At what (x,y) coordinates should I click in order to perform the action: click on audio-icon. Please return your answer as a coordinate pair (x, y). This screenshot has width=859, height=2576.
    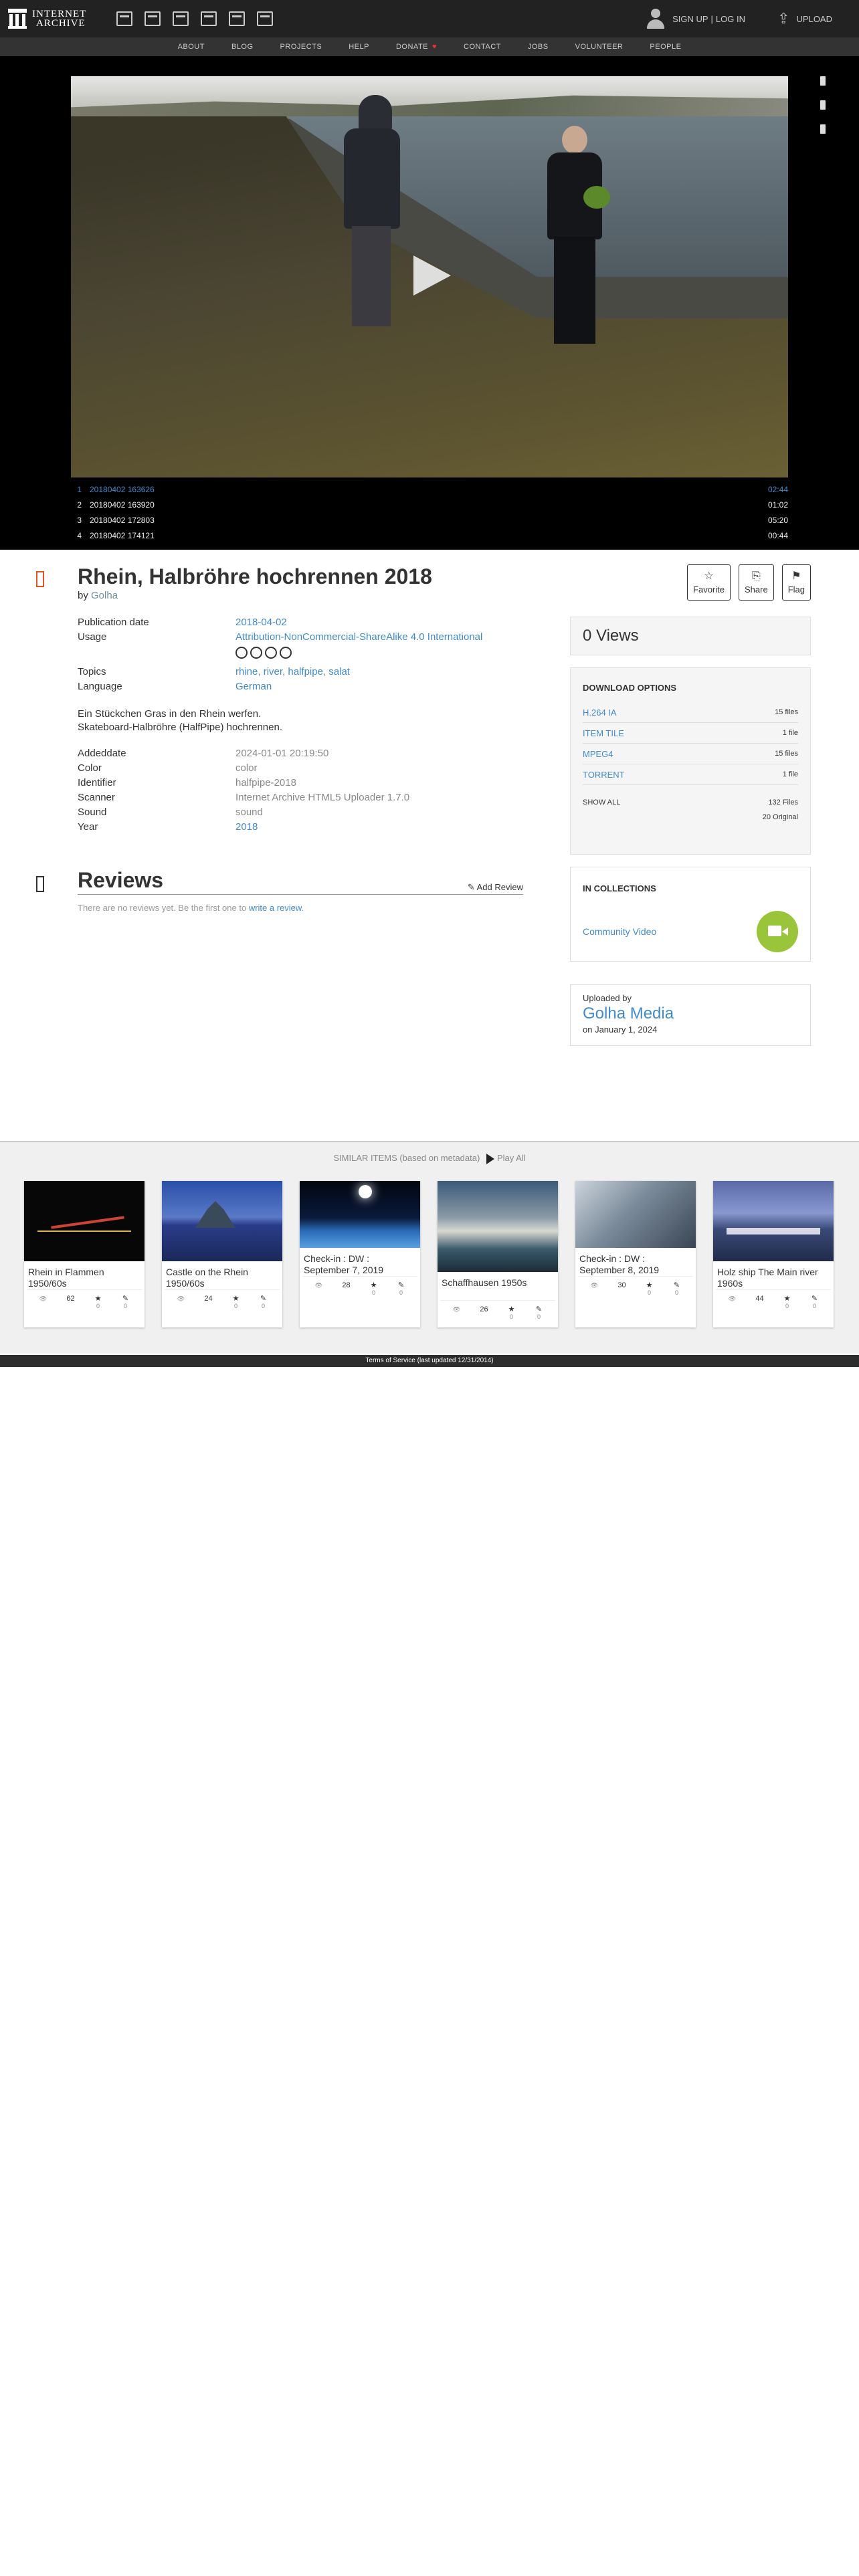
    Looking at the image, I should click on (209, 18).